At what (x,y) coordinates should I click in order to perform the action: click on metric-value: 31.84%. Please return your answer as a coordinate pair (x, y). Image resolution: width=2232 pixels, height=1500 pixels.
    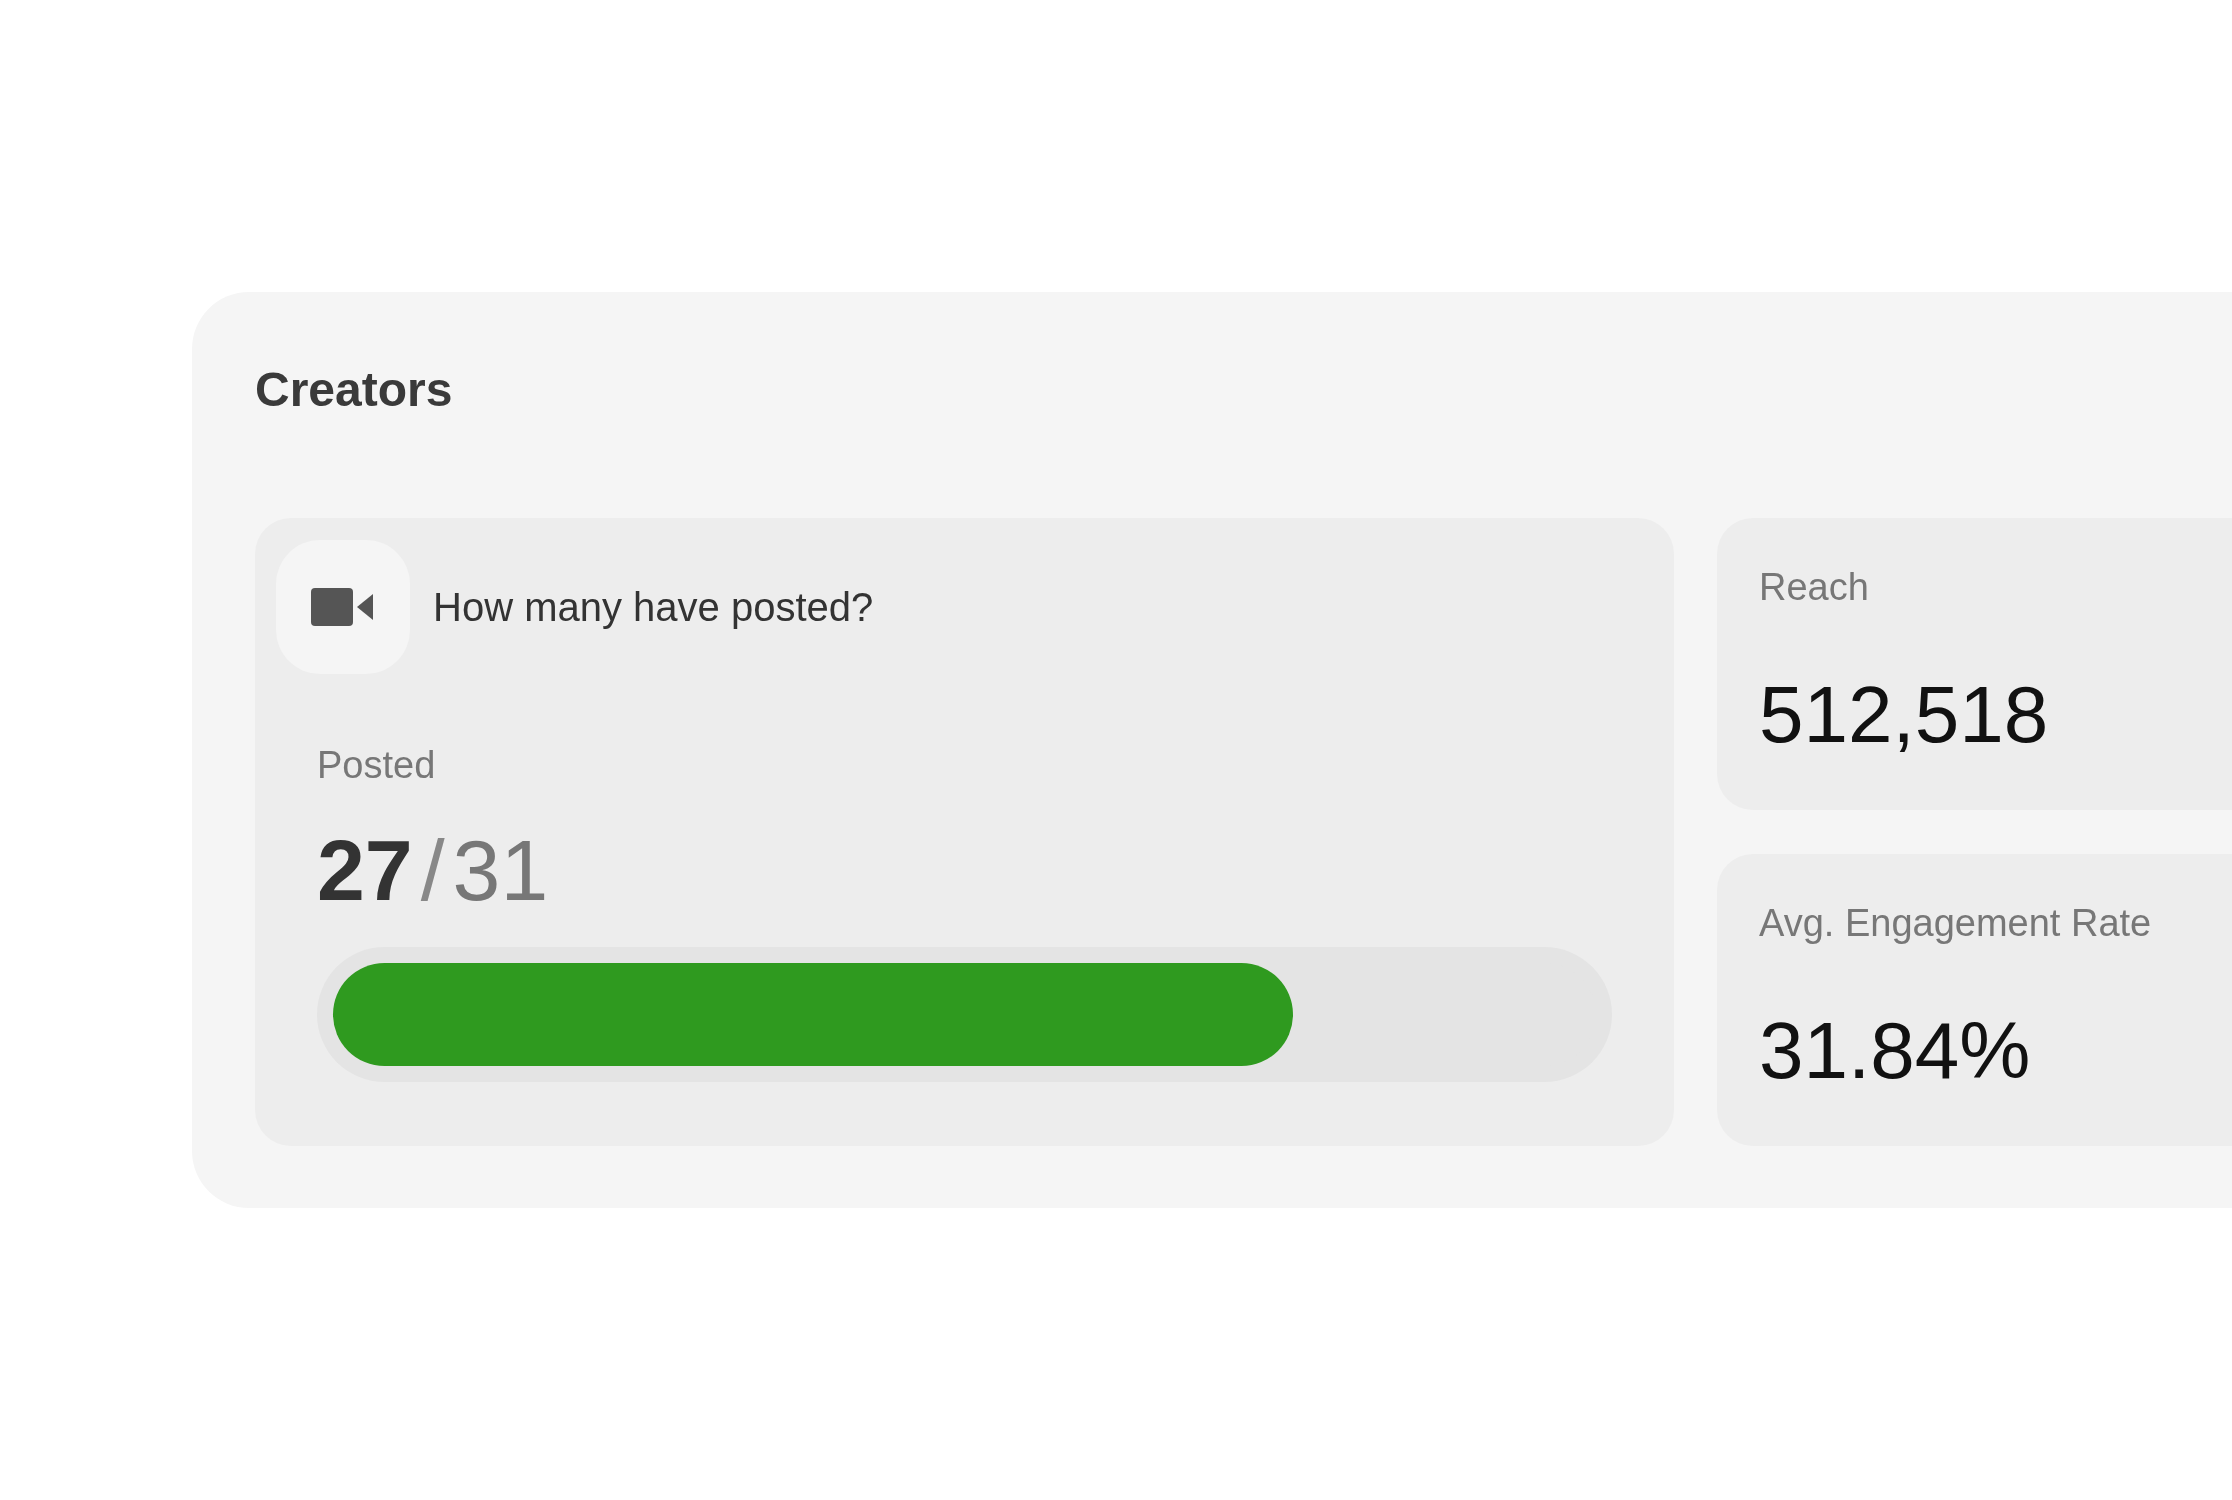
    Looking at the image, I should click on (1895, 1051).